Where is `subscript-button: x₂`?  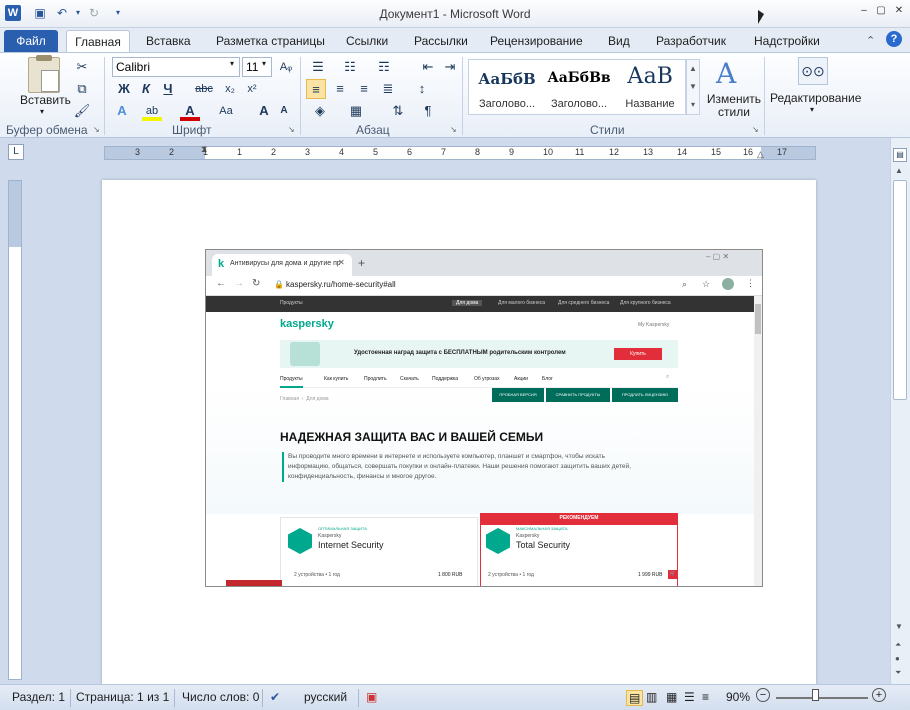
subscript-button: x₂ is located at coordinates (230, 89).